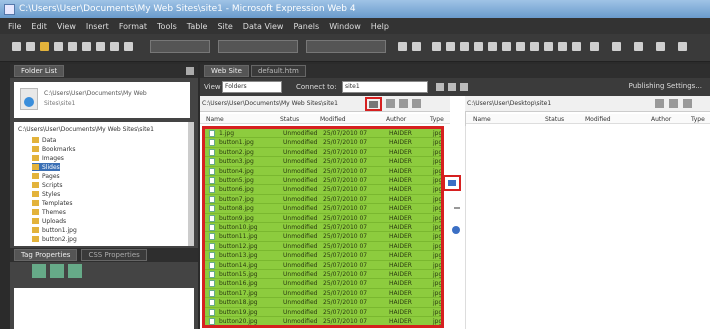 The width and height of the screenshot is (710, 329). Describe the element at coordinates (390, 103) in the screenshot. I see `new-folder-icon` at that location.